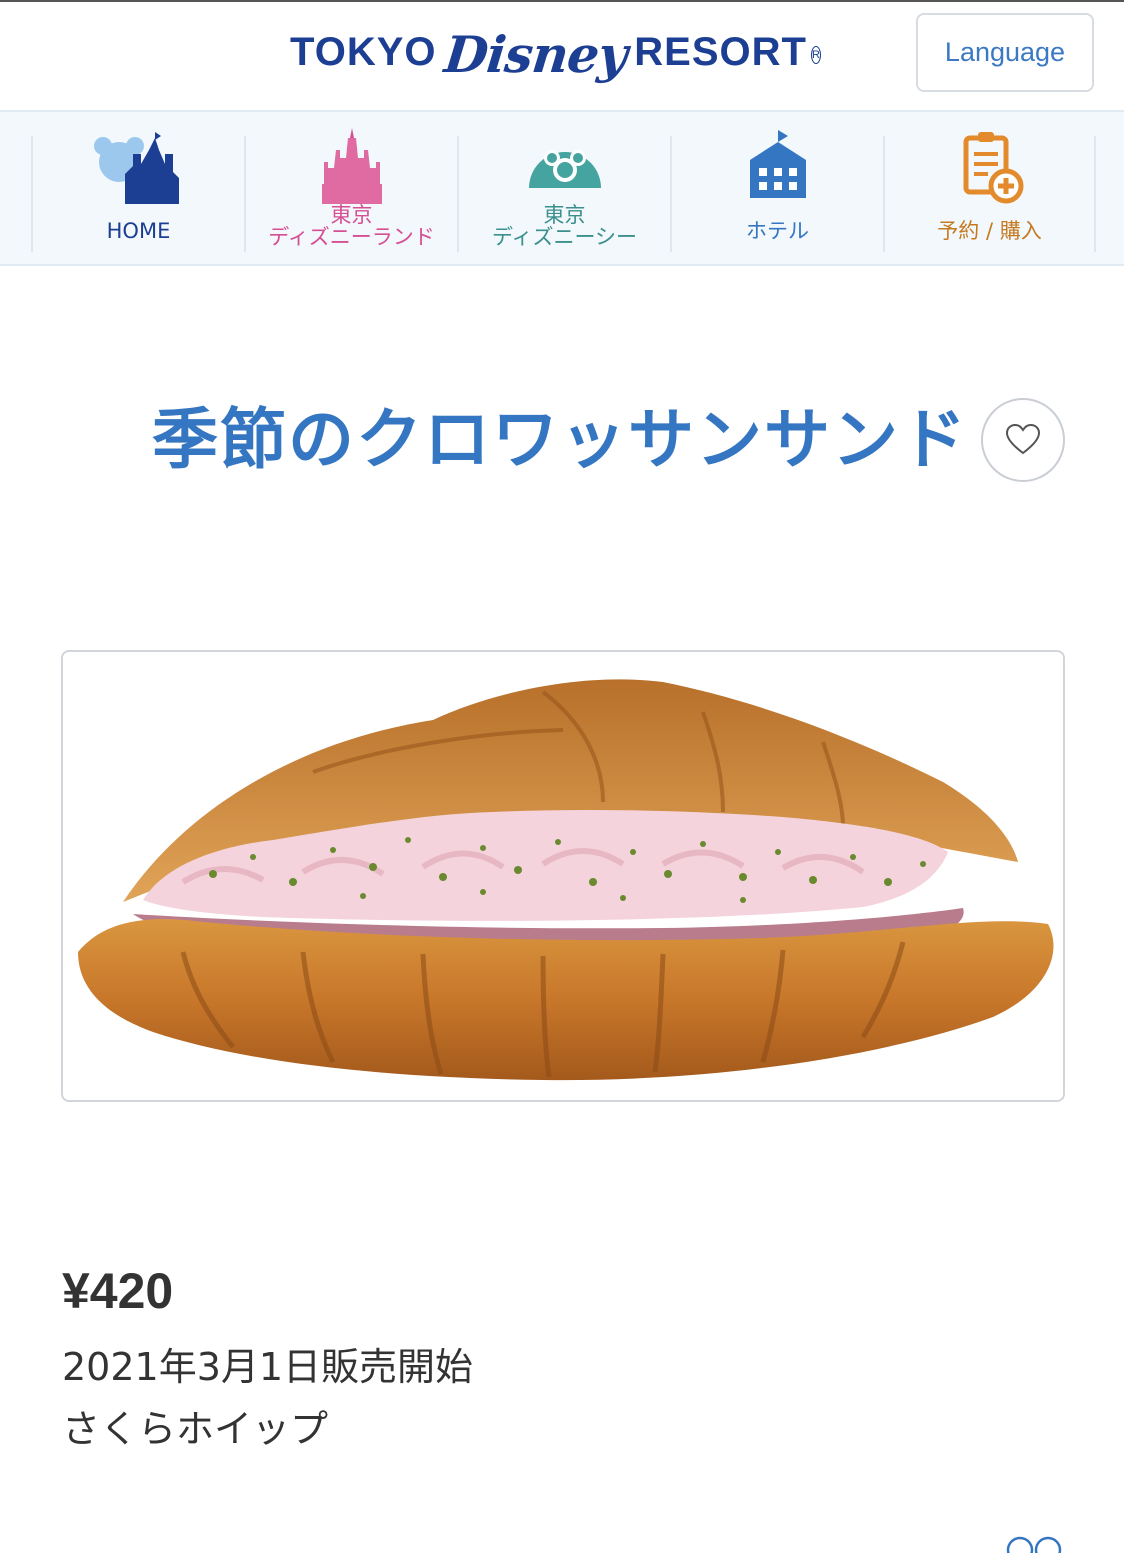  Describe the element at coordinates (777, 164) in the screenshot. I see `hotel-icon` at that location.